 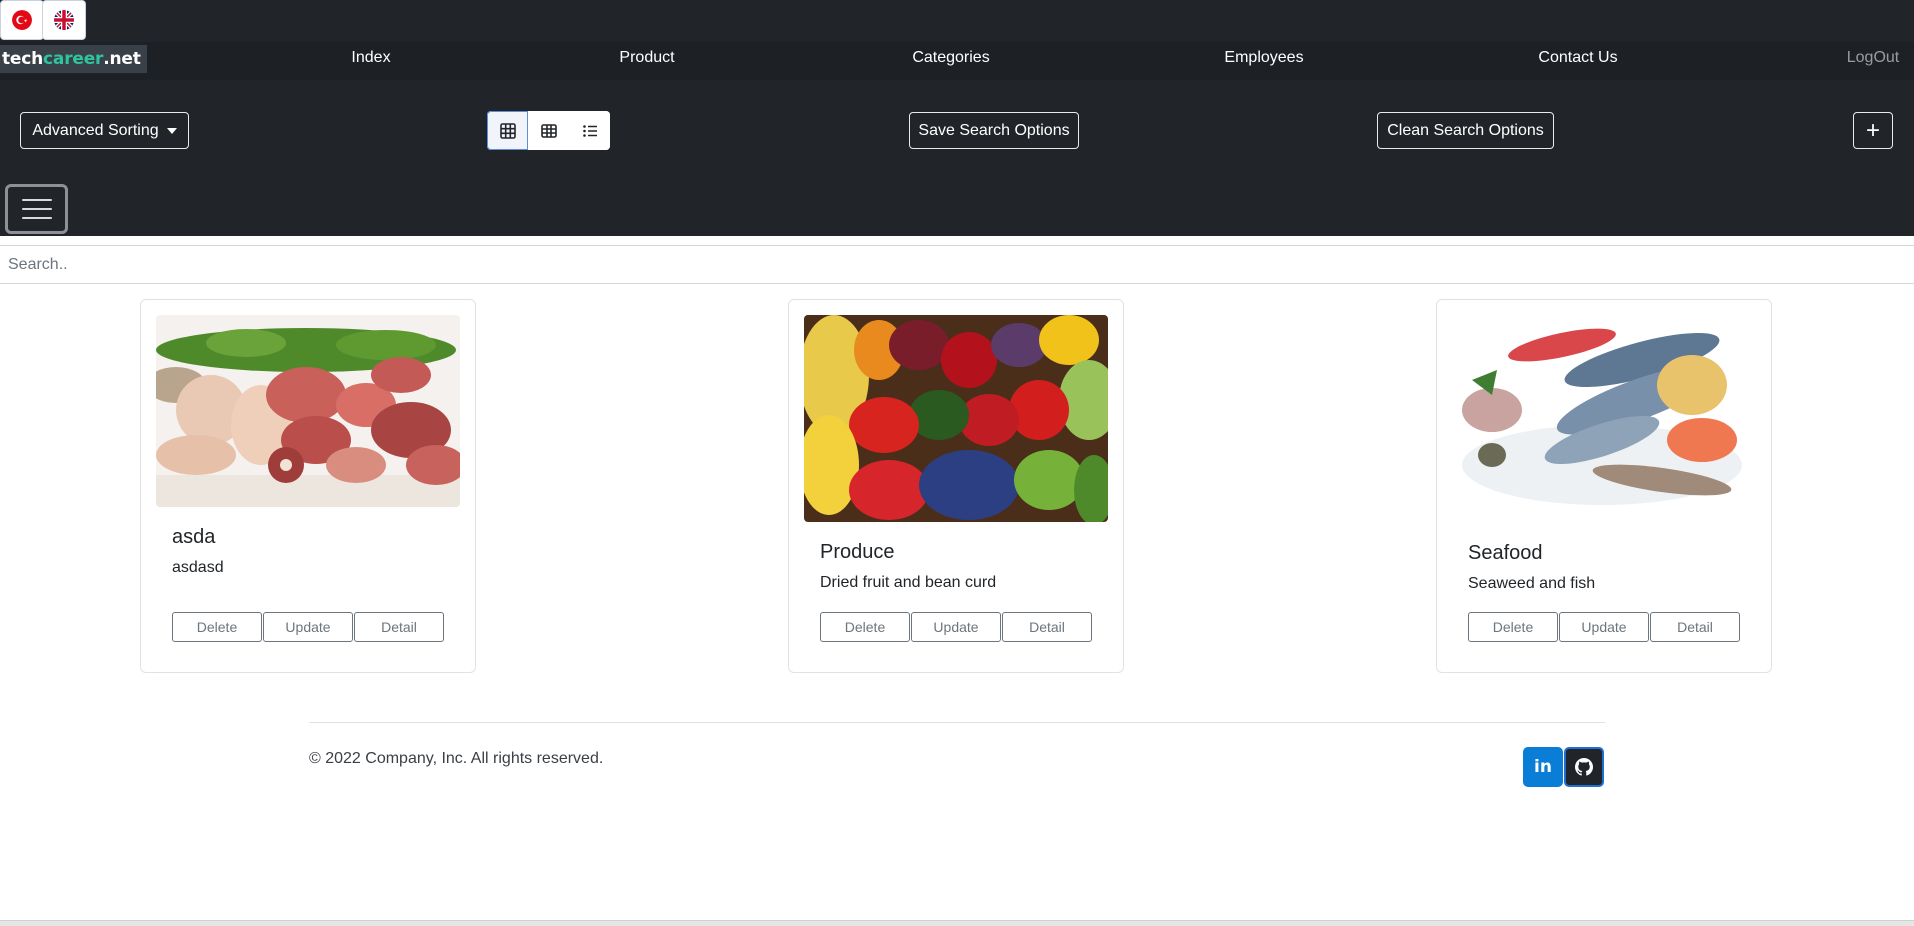 I want to click on footer-divider, so click(x=957, y=722).